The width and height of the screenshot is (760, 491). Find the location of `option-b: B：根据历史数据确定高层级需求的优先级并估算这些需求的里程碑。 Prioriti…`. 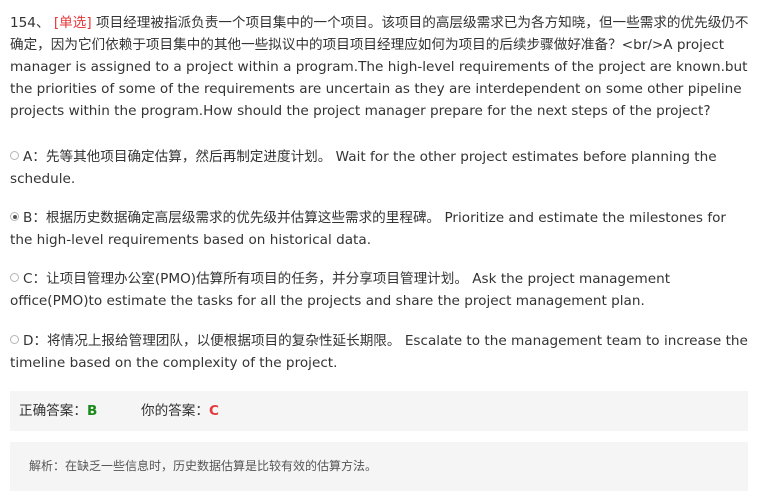

option-b: B：根据历史数据确定高层级需求的优先级并估算这些需求的里程碑。 Prioriti… is located at coordinates (381, 229).